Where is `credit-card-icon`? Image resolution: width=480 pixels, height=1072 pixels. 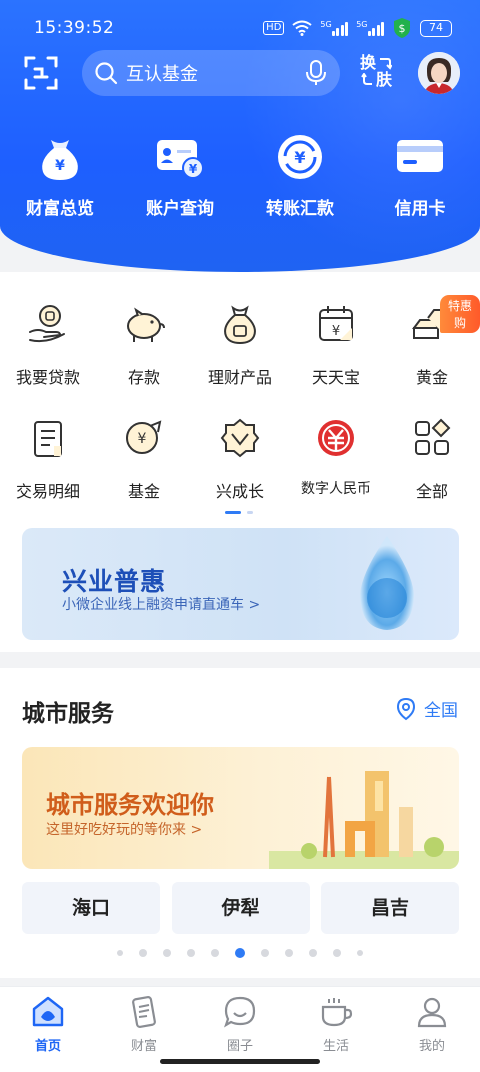
credit-card-icon is located at coordinates (420, 156).